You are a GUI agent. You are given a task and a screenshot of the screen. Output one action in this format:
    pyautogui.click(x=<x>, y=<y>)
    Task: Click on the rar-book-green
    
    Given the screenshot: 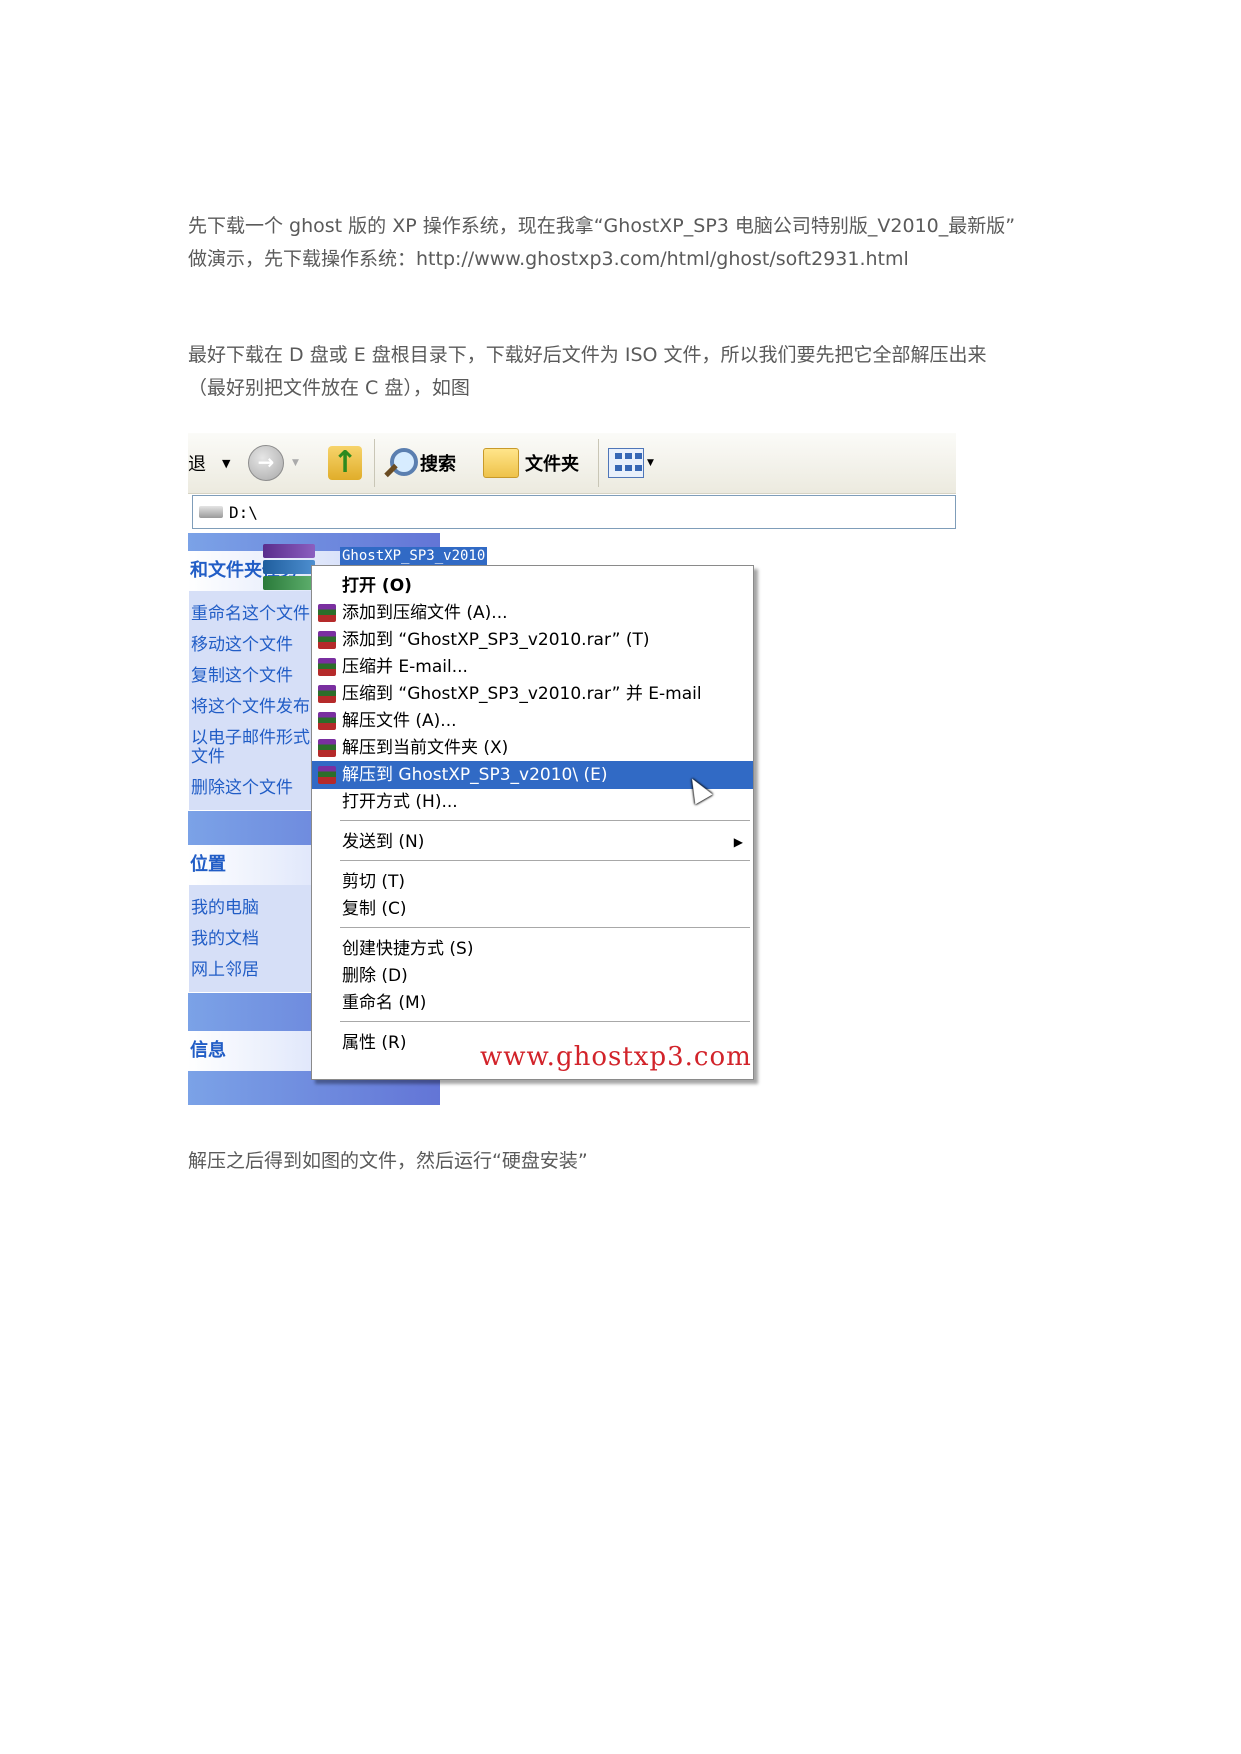 What is the action you would take?
    pyautogui.click(x=289, y=583)
    